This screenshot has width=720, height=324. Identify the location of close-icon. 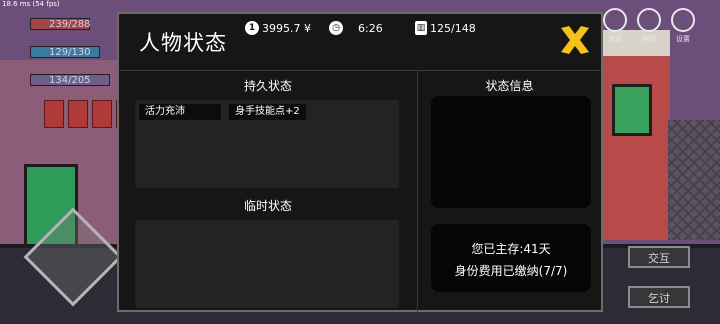
(575, 40).